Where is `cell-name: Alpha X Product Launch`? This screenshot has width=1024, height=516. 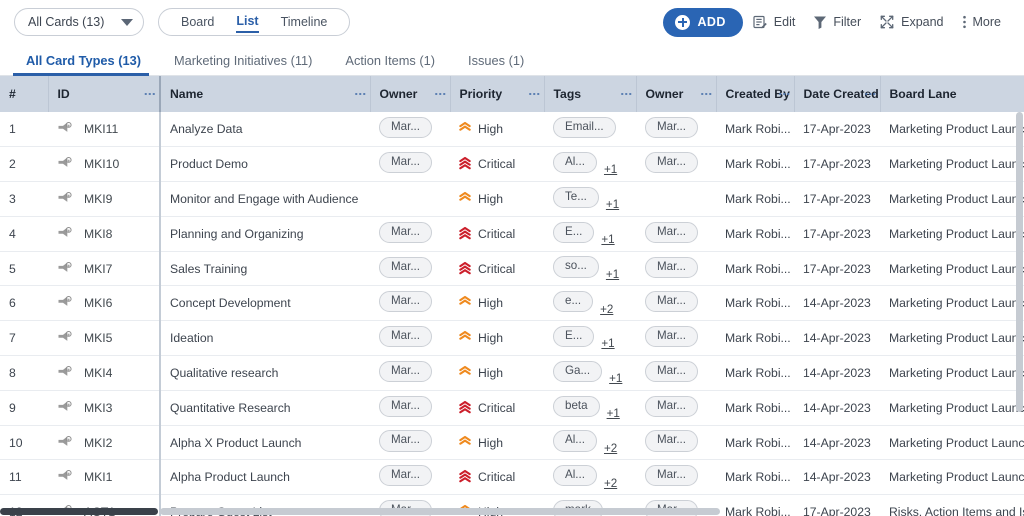 cell-name: Alpha X Product Launch is located at coordinates (264, 443).